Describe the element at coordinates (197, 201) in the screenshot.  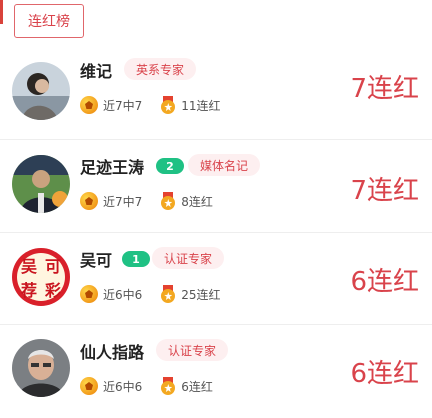
I see `streak-count: 8连红` at that location.